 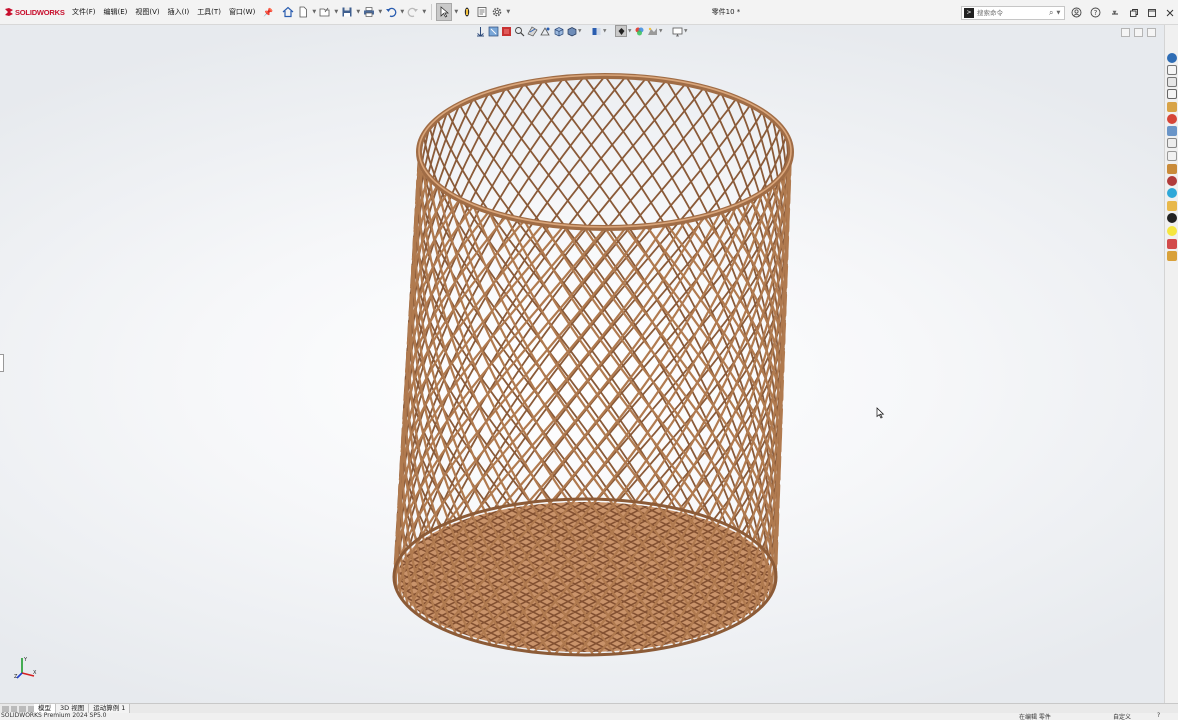 I want to click on open-dropdown-icon: ▼, so click(x=336, y=12).